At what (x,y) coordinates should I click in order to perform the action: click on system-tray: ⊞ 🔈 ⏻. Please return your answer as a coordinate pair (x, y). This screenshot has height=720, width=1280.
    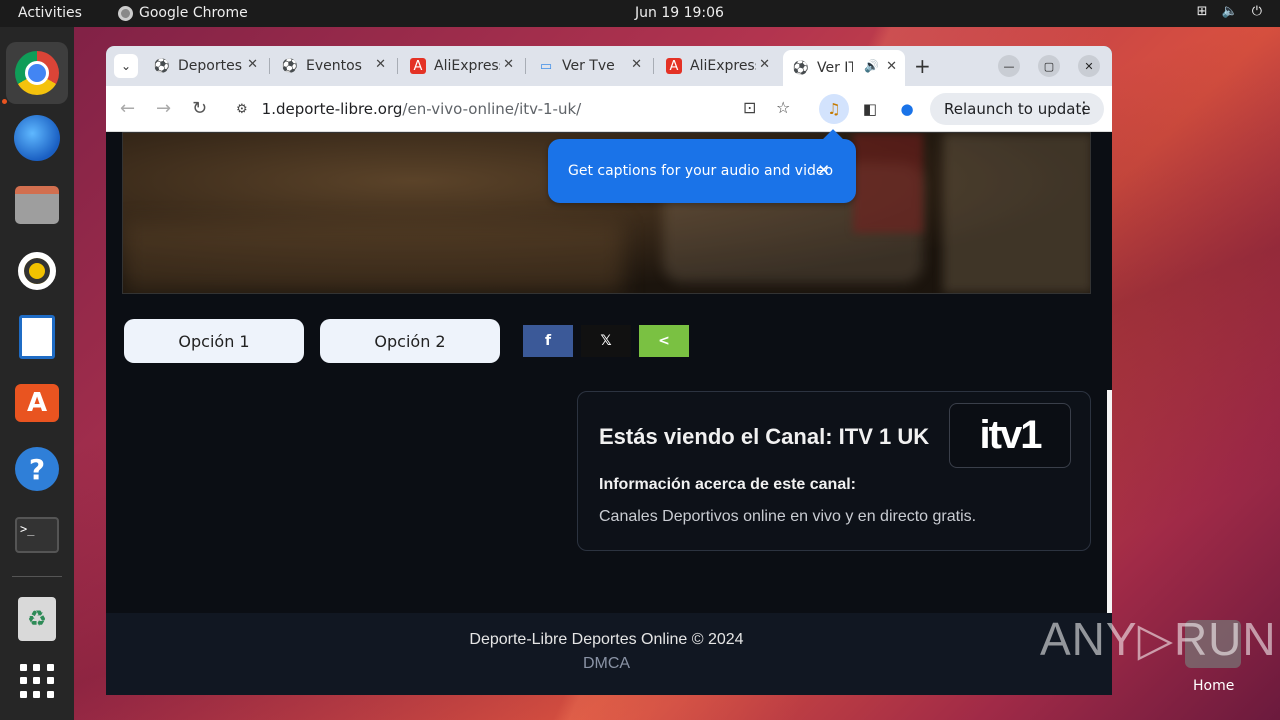
    Looking at the image, I should click on (1229, 11).